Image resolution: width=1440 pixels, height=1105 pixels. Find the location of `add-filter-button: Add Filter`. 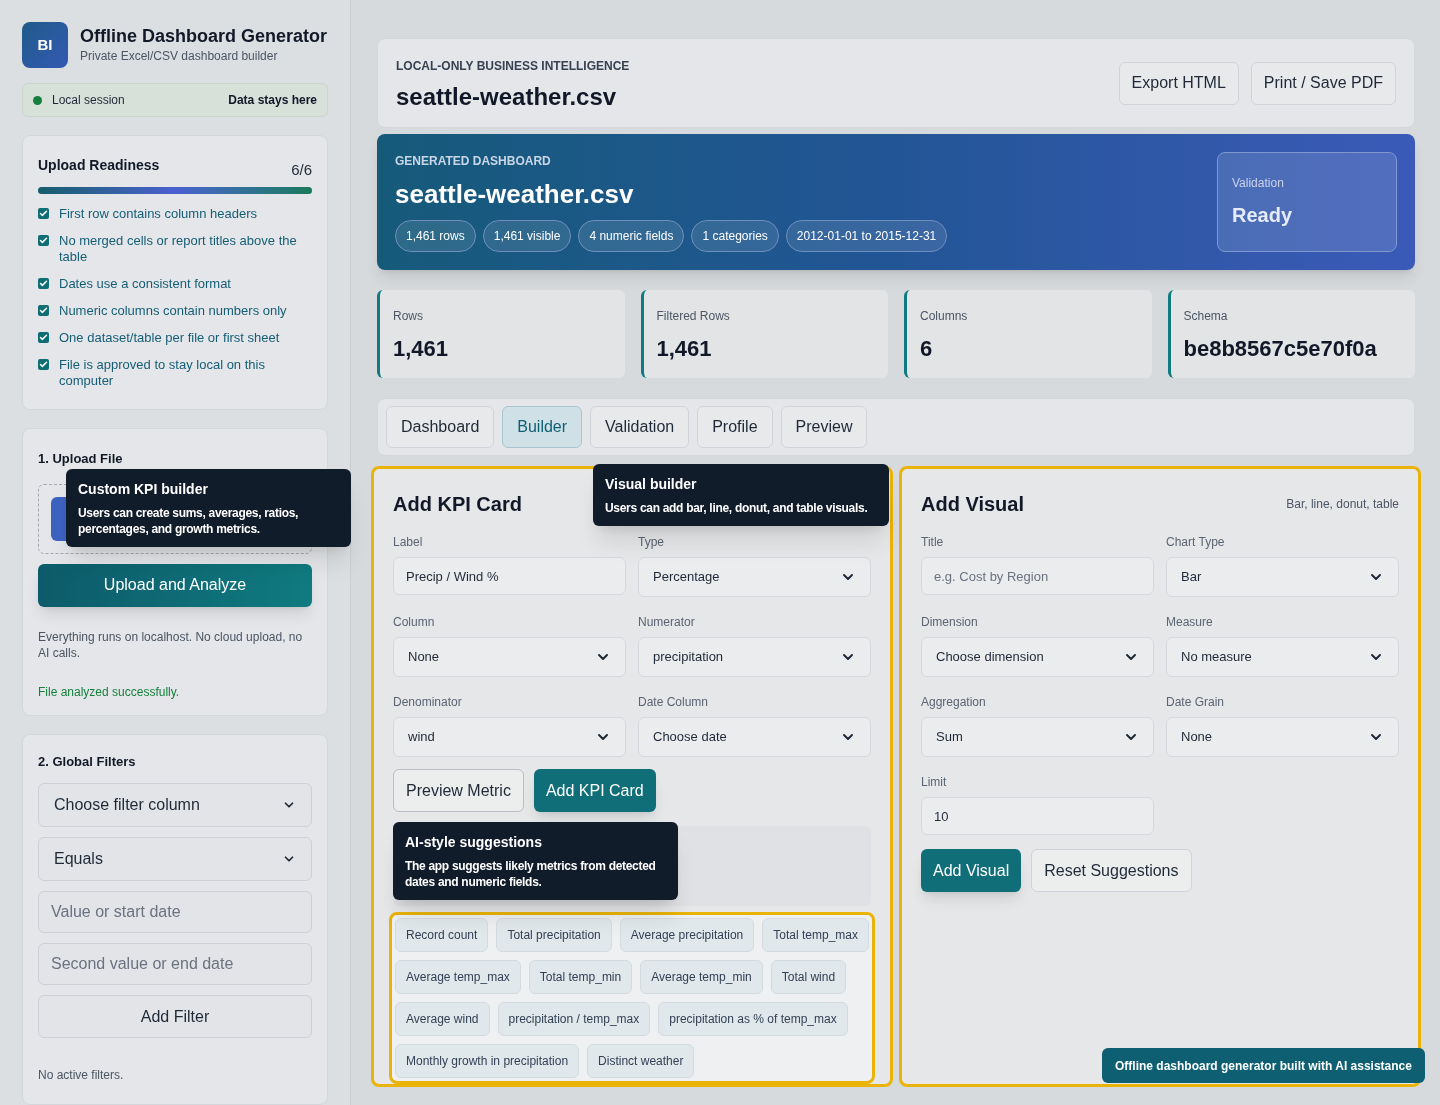

add-filter-button: Add Filter is located at coordinates (175, 1016).